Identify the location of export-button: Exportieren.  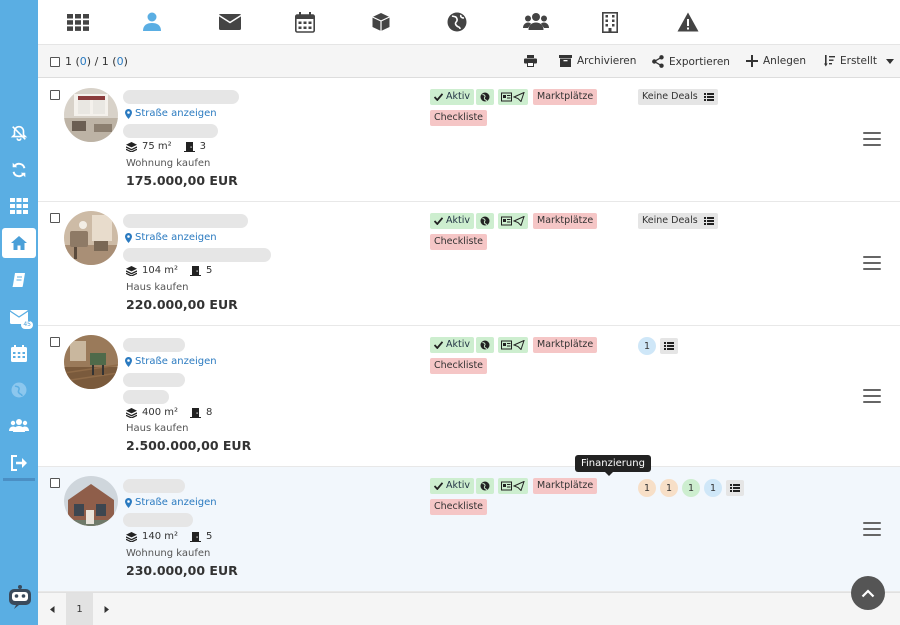
(691, 61).